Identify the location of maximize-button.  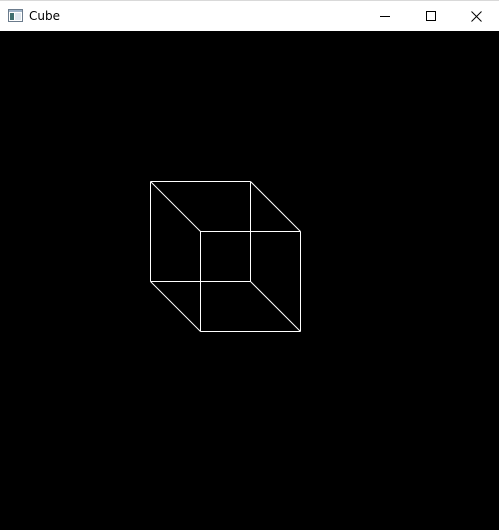
(431, 16).